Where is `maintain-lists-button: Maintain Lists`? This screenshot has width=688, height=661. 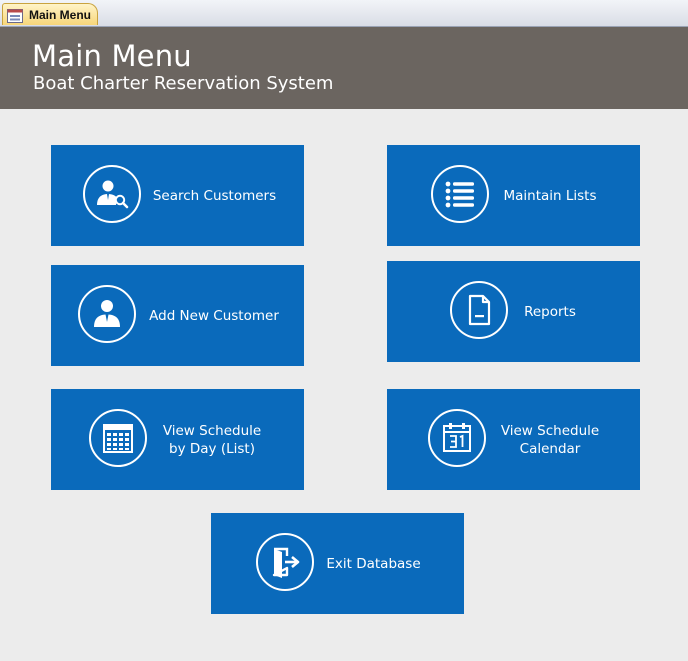 maintain-lists-button: Maintain Lists is located at coordinates (513, 195).